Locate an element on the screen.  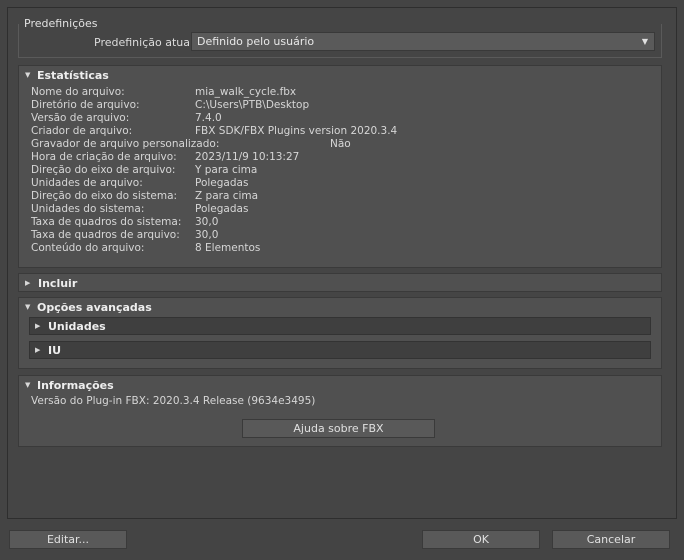
stat-label: Nome do arquivo: is located at coordinates (78, 92).